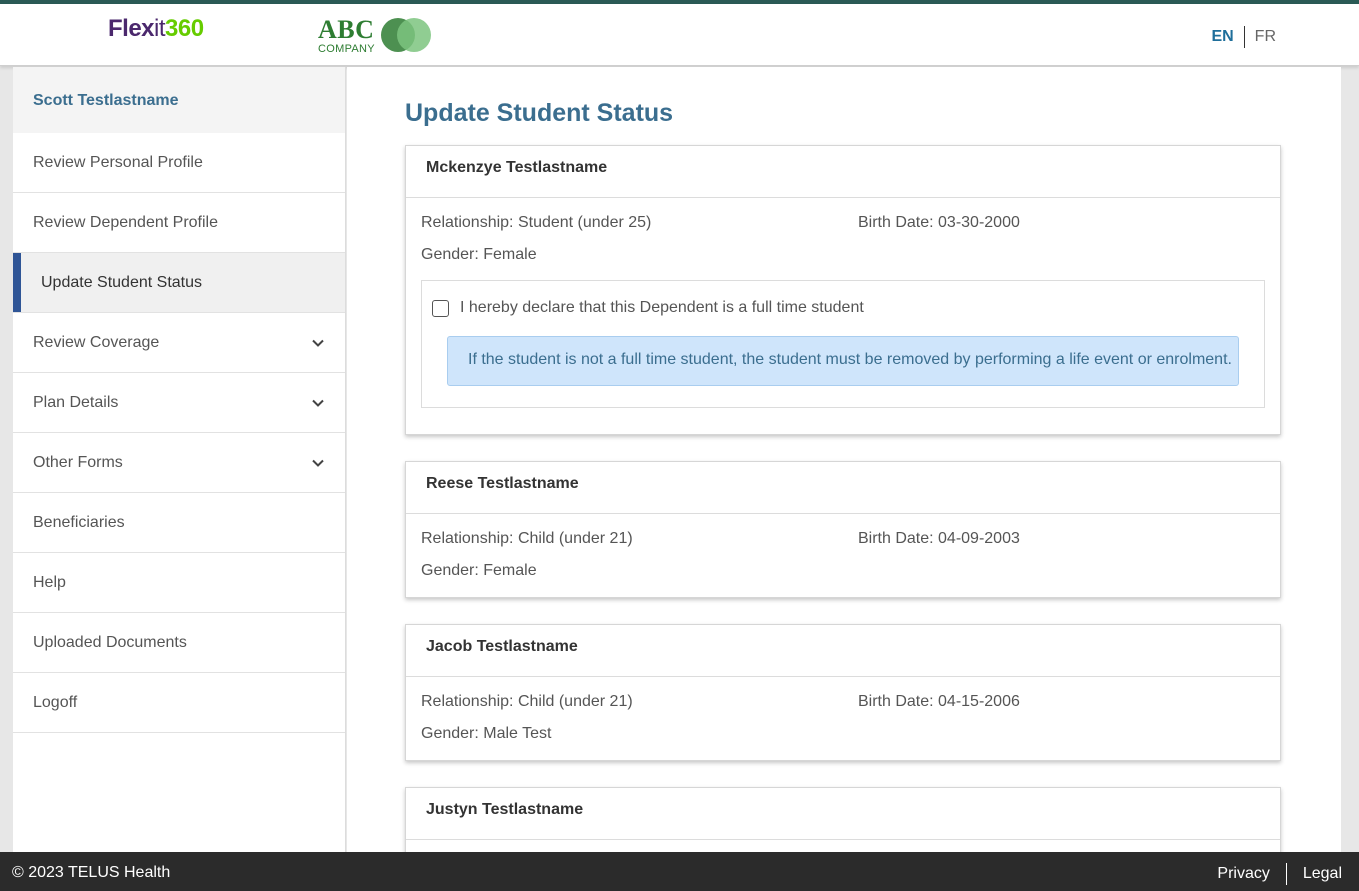 Image resolution: width=1359 pixels, height=891 pixels. Describe the element at coordinates (939, 701) in the screenshot. I see `dependent-birth-date: Birth Date: 04-15-2006` at that location.